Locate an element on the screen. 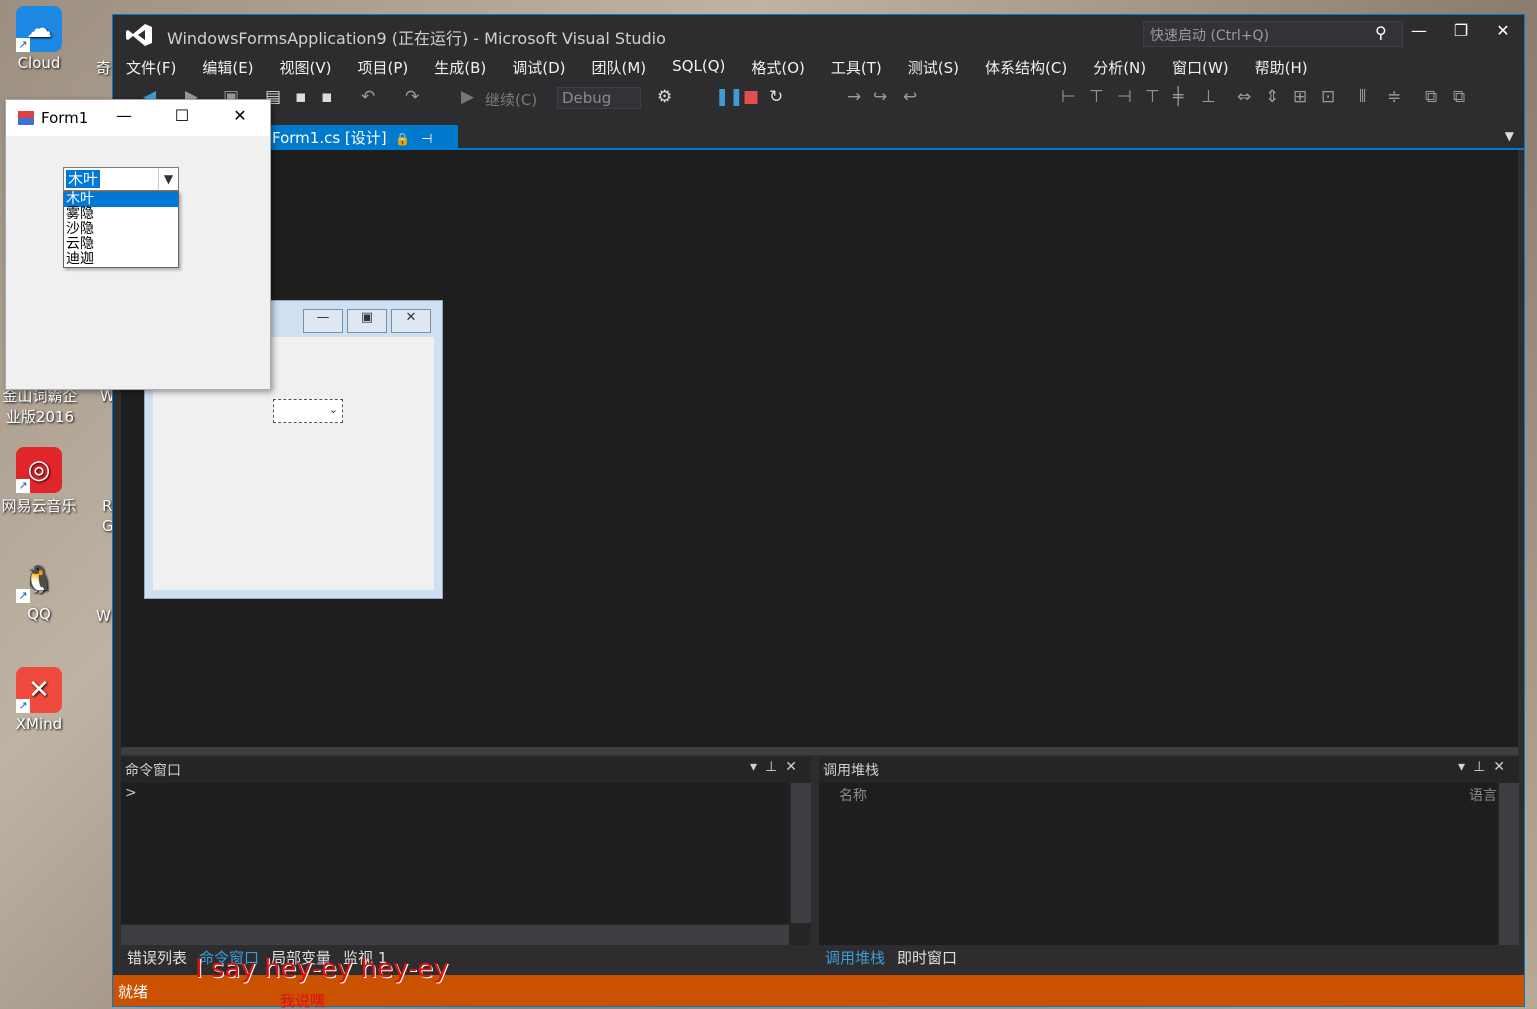 Image resolution: width=1537 pixels, height=1009 pixels. command-input-area: > is located at coordinates (455, 853).